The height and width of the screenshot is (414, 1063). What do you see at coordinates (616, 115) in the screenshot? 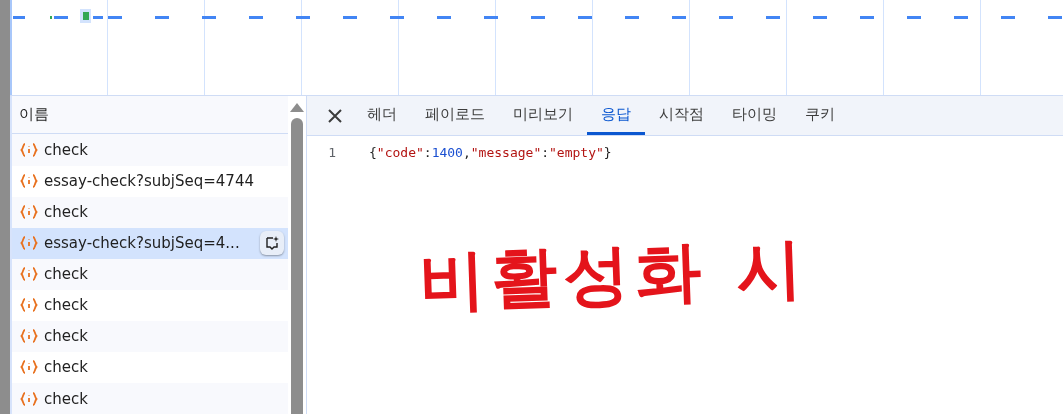
I see `tab: 응답` at bounding box center [616, 115].